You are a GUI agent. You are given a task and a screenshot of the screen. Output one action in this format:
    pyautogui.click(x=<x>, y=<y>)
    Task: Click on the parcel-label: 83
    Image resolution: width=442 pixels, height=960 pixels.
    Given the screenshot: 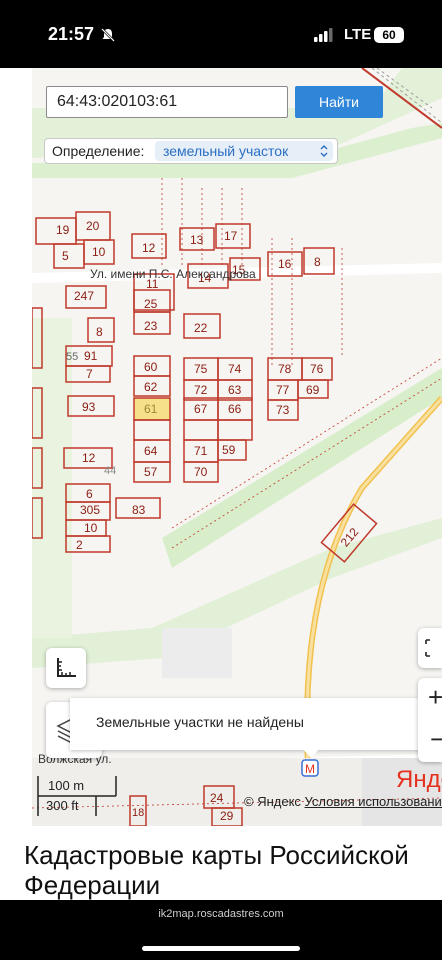 What is the action you would take?
    pyautogui.click(x=139, y=510)
    